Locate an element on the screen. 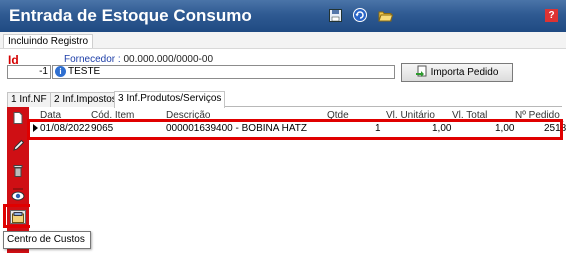  edit-pencil-icon is located at coordinates (18, 145).